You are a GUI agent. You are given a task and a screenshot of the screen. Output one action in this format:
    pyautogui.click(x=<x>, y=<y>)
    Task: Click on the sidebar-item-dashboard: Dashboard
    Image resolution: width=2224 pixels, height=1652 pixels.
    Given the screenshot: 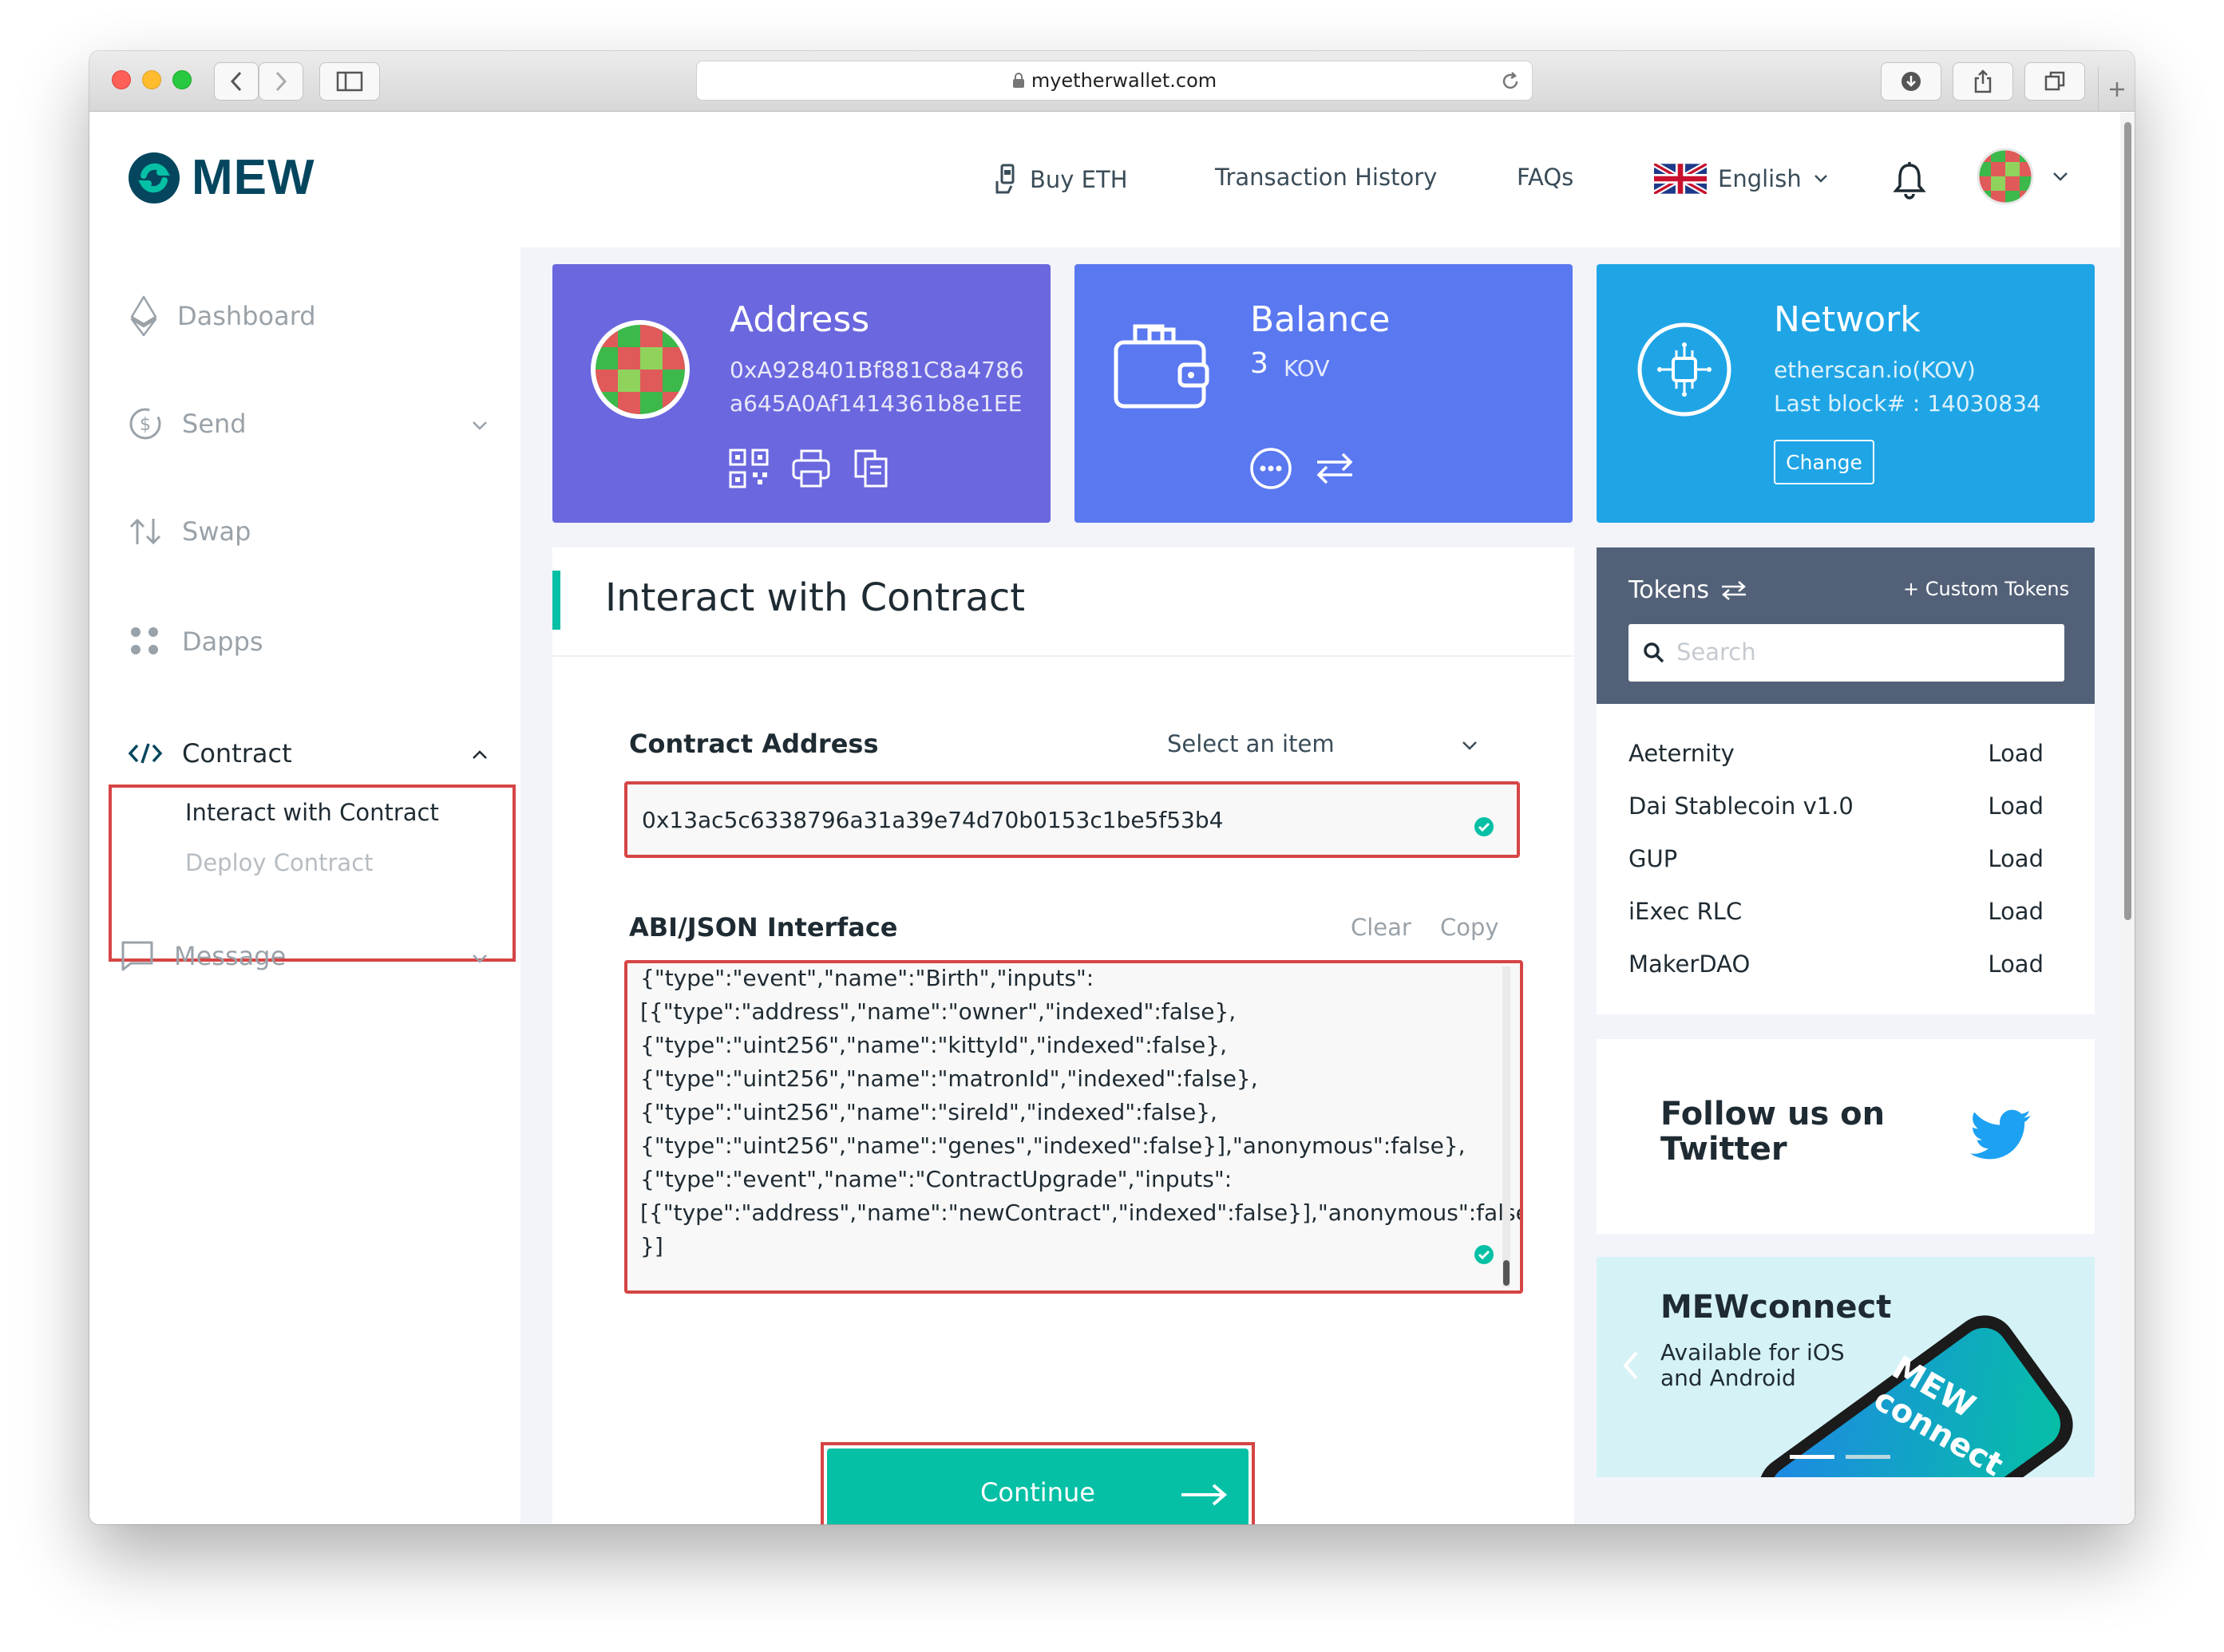 What is the action you would take?
    pyautogui.click(x=222, y=316)
    